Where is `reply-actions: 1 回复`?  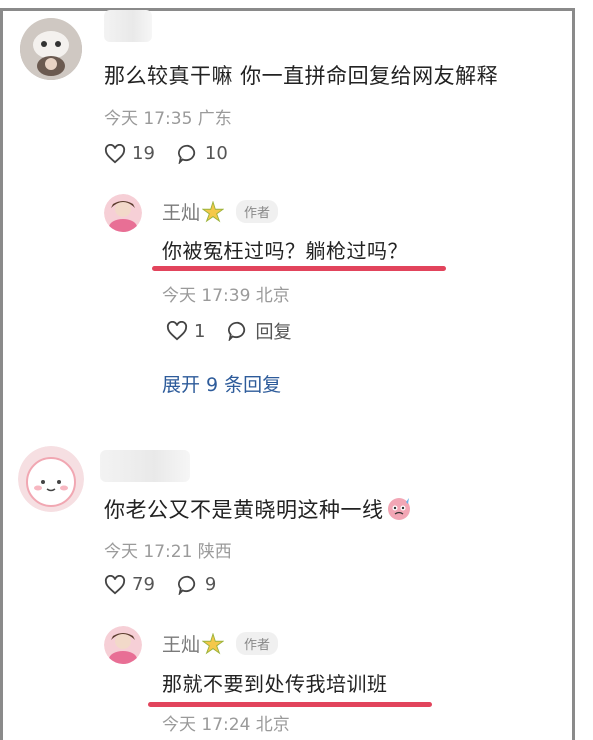
reply-actions: 1 回复 is located at coordinates (239, 331).